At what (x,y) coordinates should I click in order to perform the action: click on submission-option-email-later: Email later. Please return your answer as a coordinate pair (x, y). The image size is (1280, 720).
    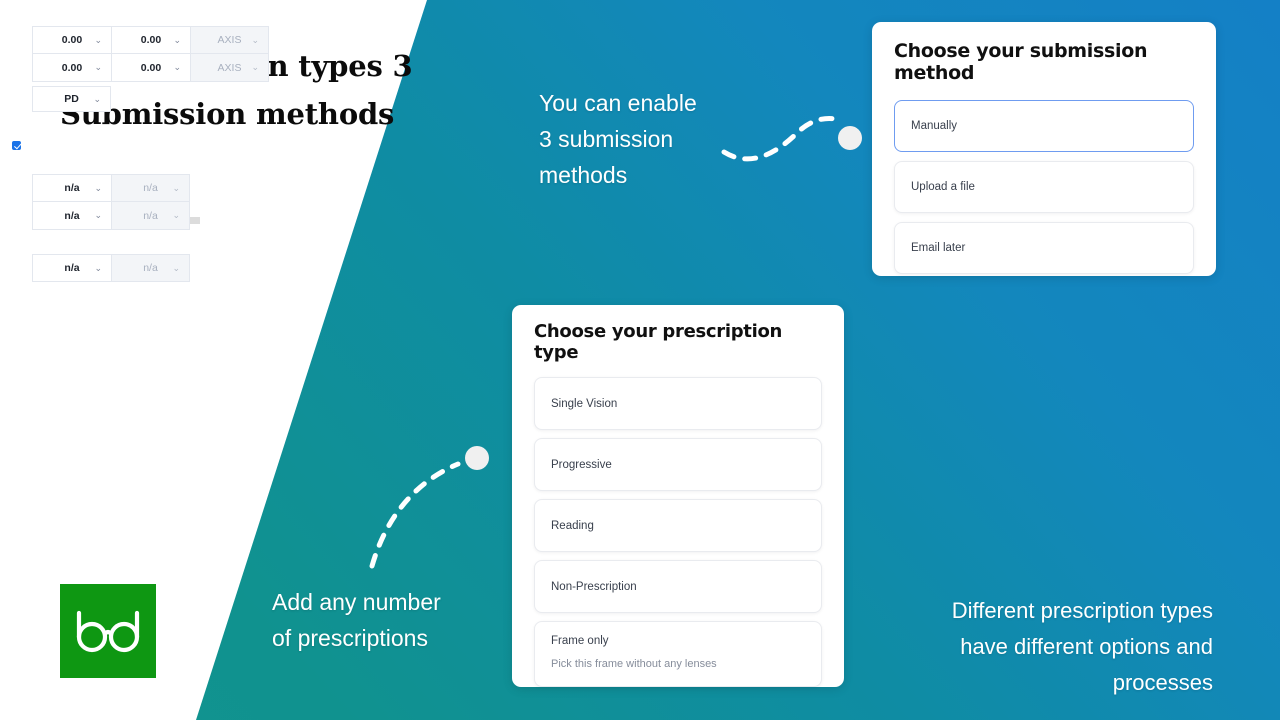
    Looking at the image, I should click on (1044, 248).